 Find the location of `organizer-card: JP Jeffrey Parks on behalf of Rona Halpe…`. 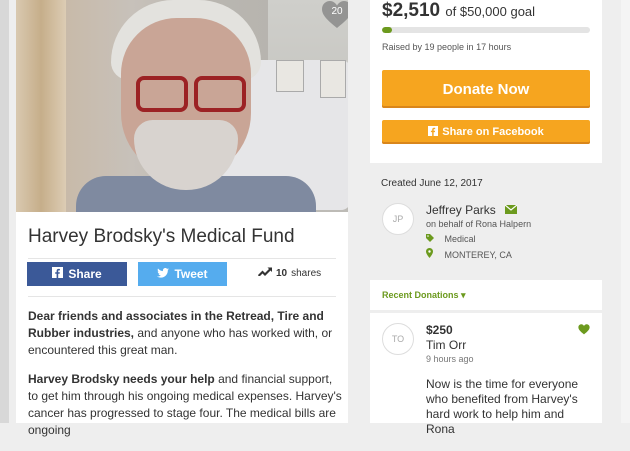

organizer-card: JP Jeffrey Parks on behalf of Rona Halpe… is located at coordinates (486, 231).